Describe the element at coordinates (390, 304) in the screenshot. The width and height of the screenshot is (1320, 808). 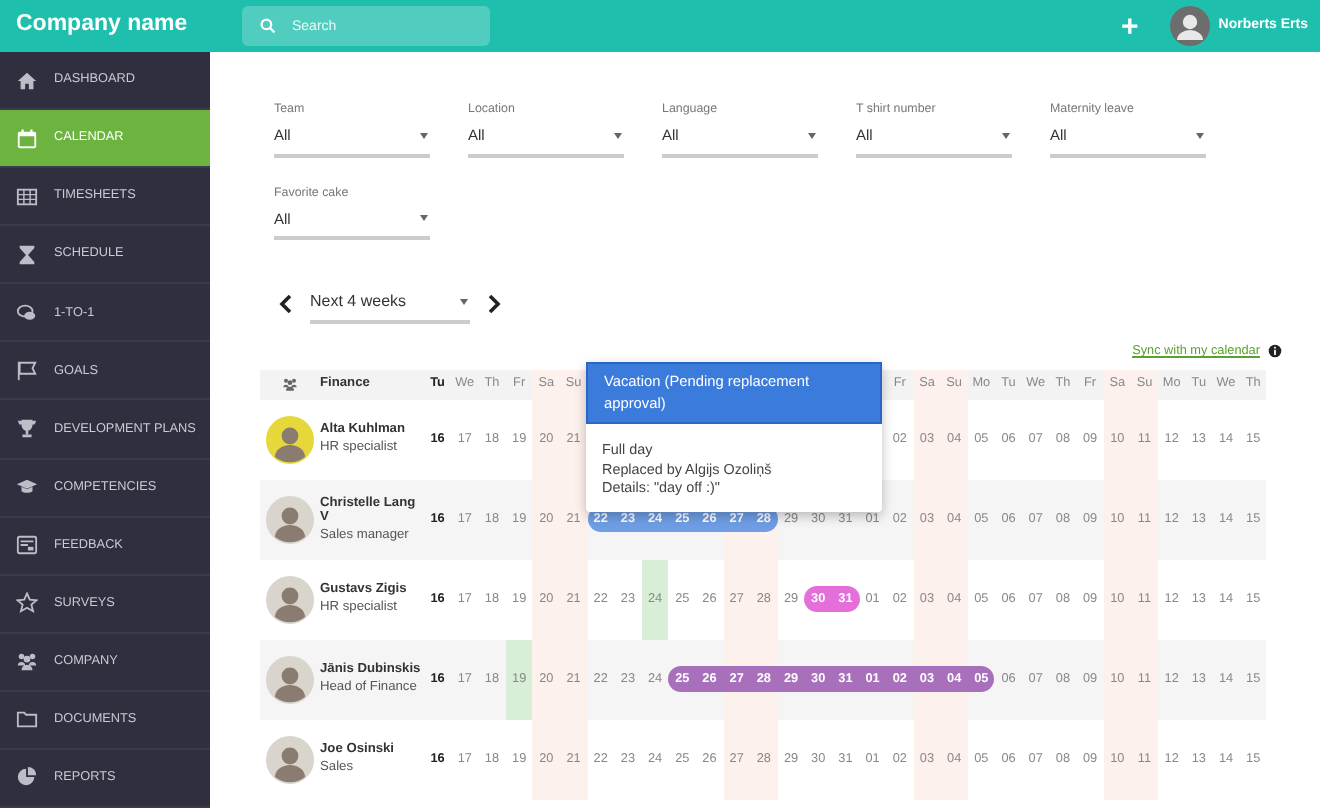
I see `period-select: Next 4 weeks` at that location.